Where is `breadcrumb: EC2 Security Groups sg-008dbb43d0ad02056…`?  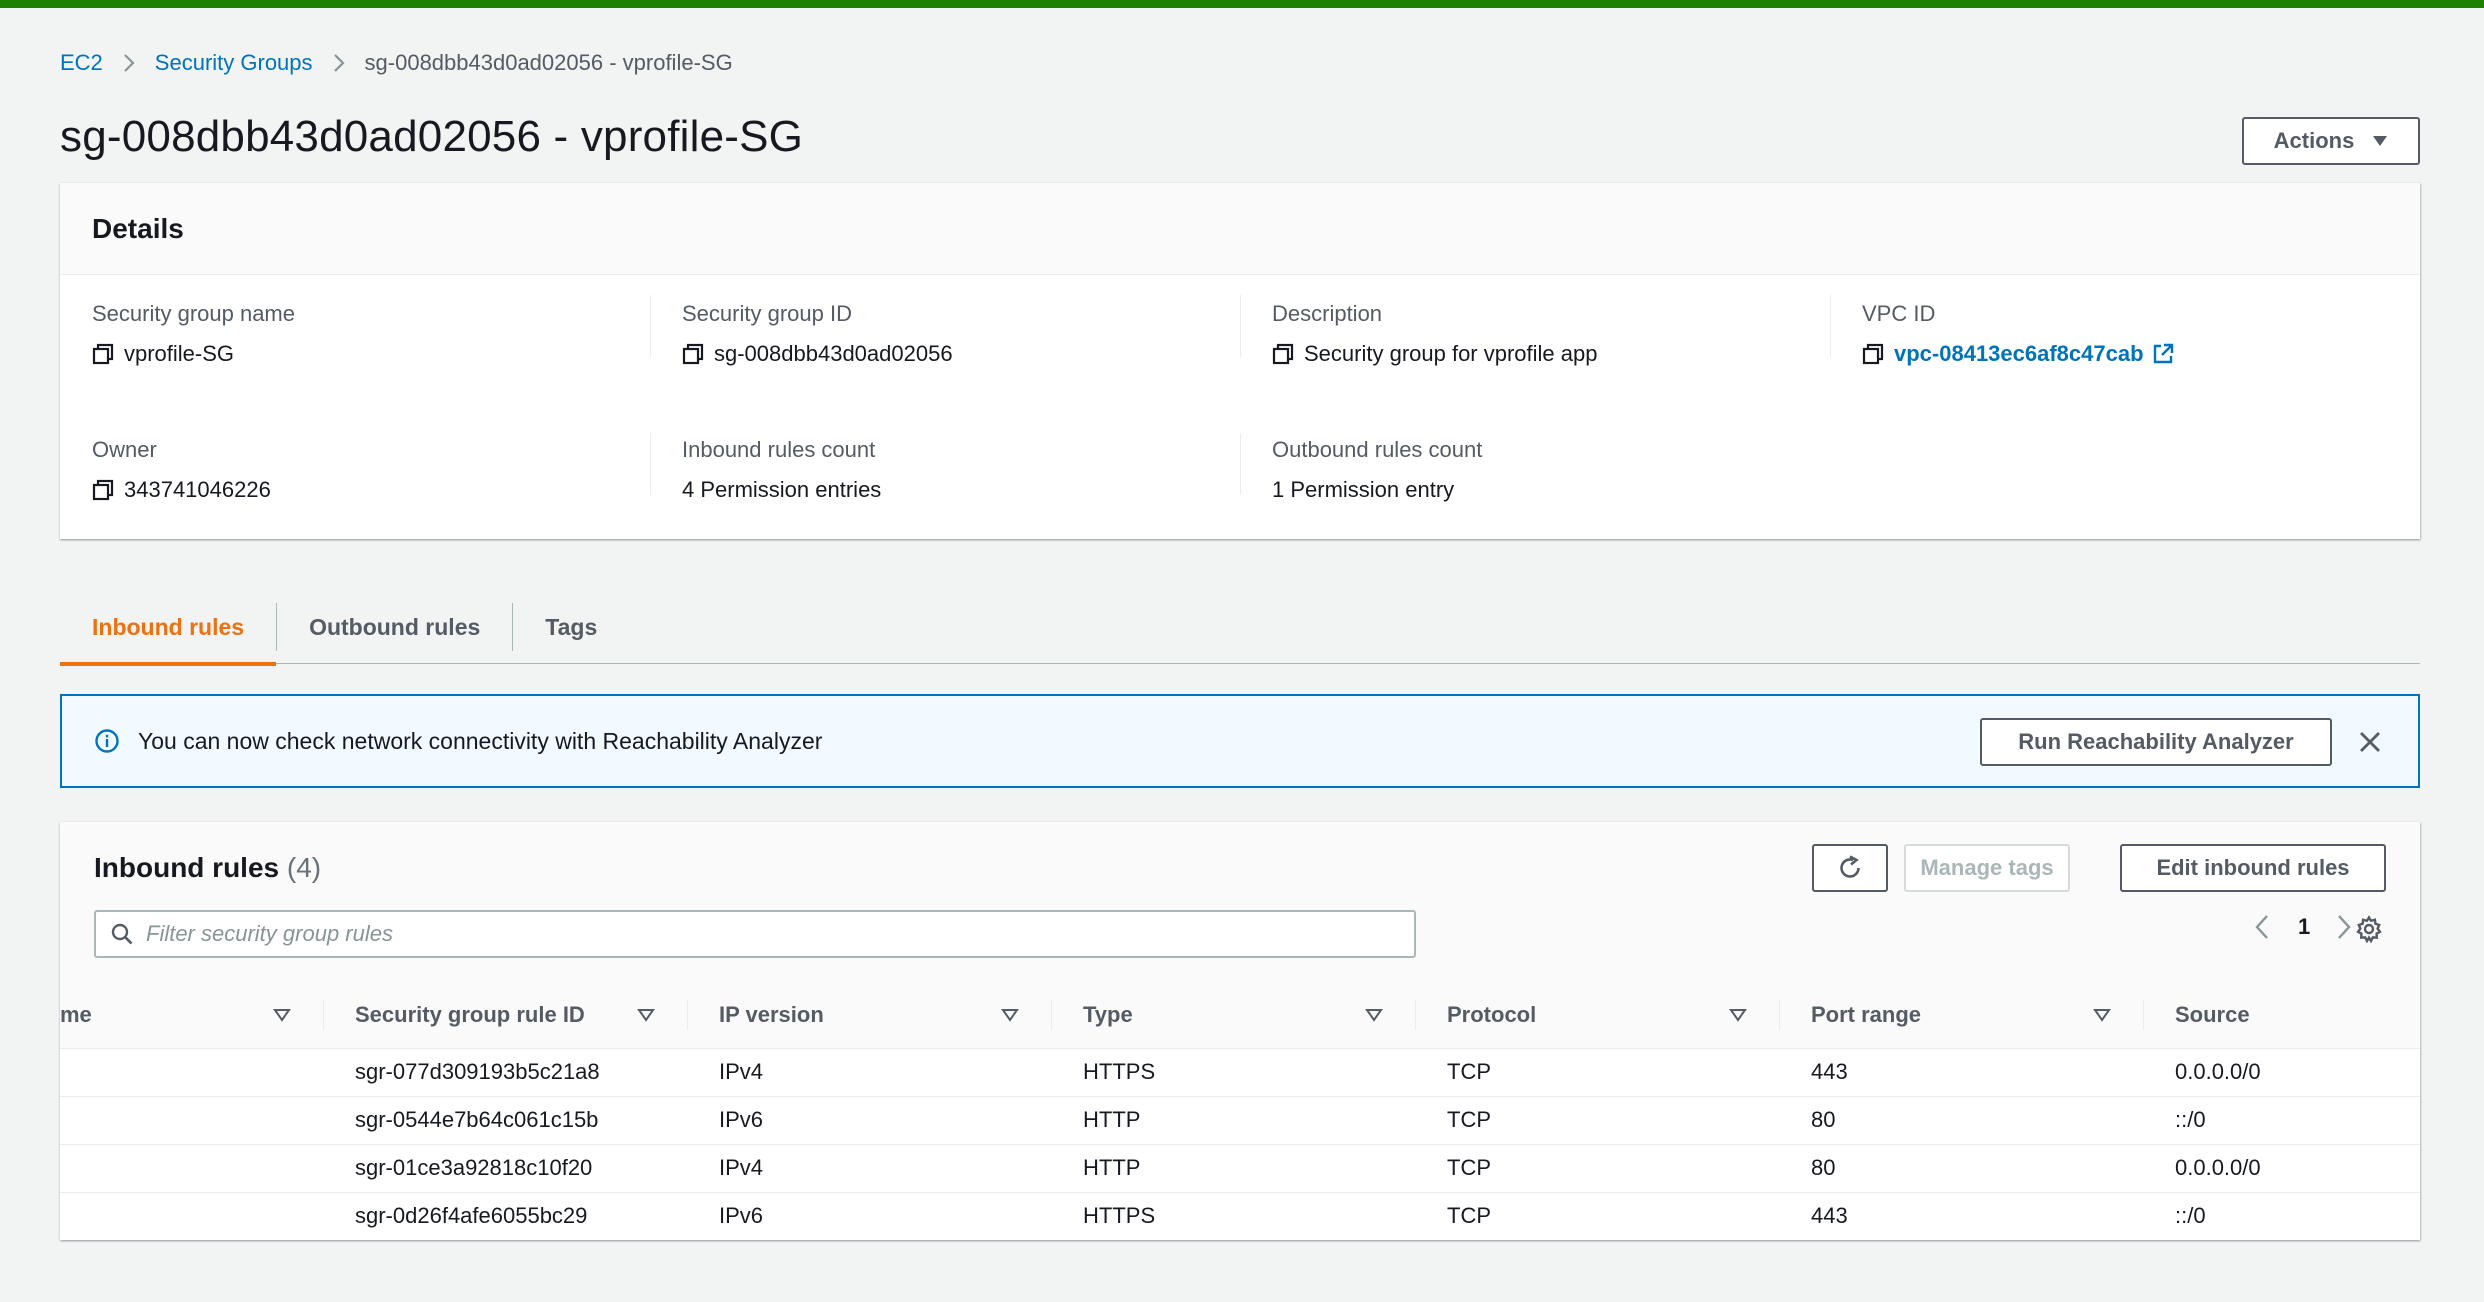
breadcrumb: EC2 Security Groups sg-008dbb43d0ad02056… is located at coordinates (396, 63).